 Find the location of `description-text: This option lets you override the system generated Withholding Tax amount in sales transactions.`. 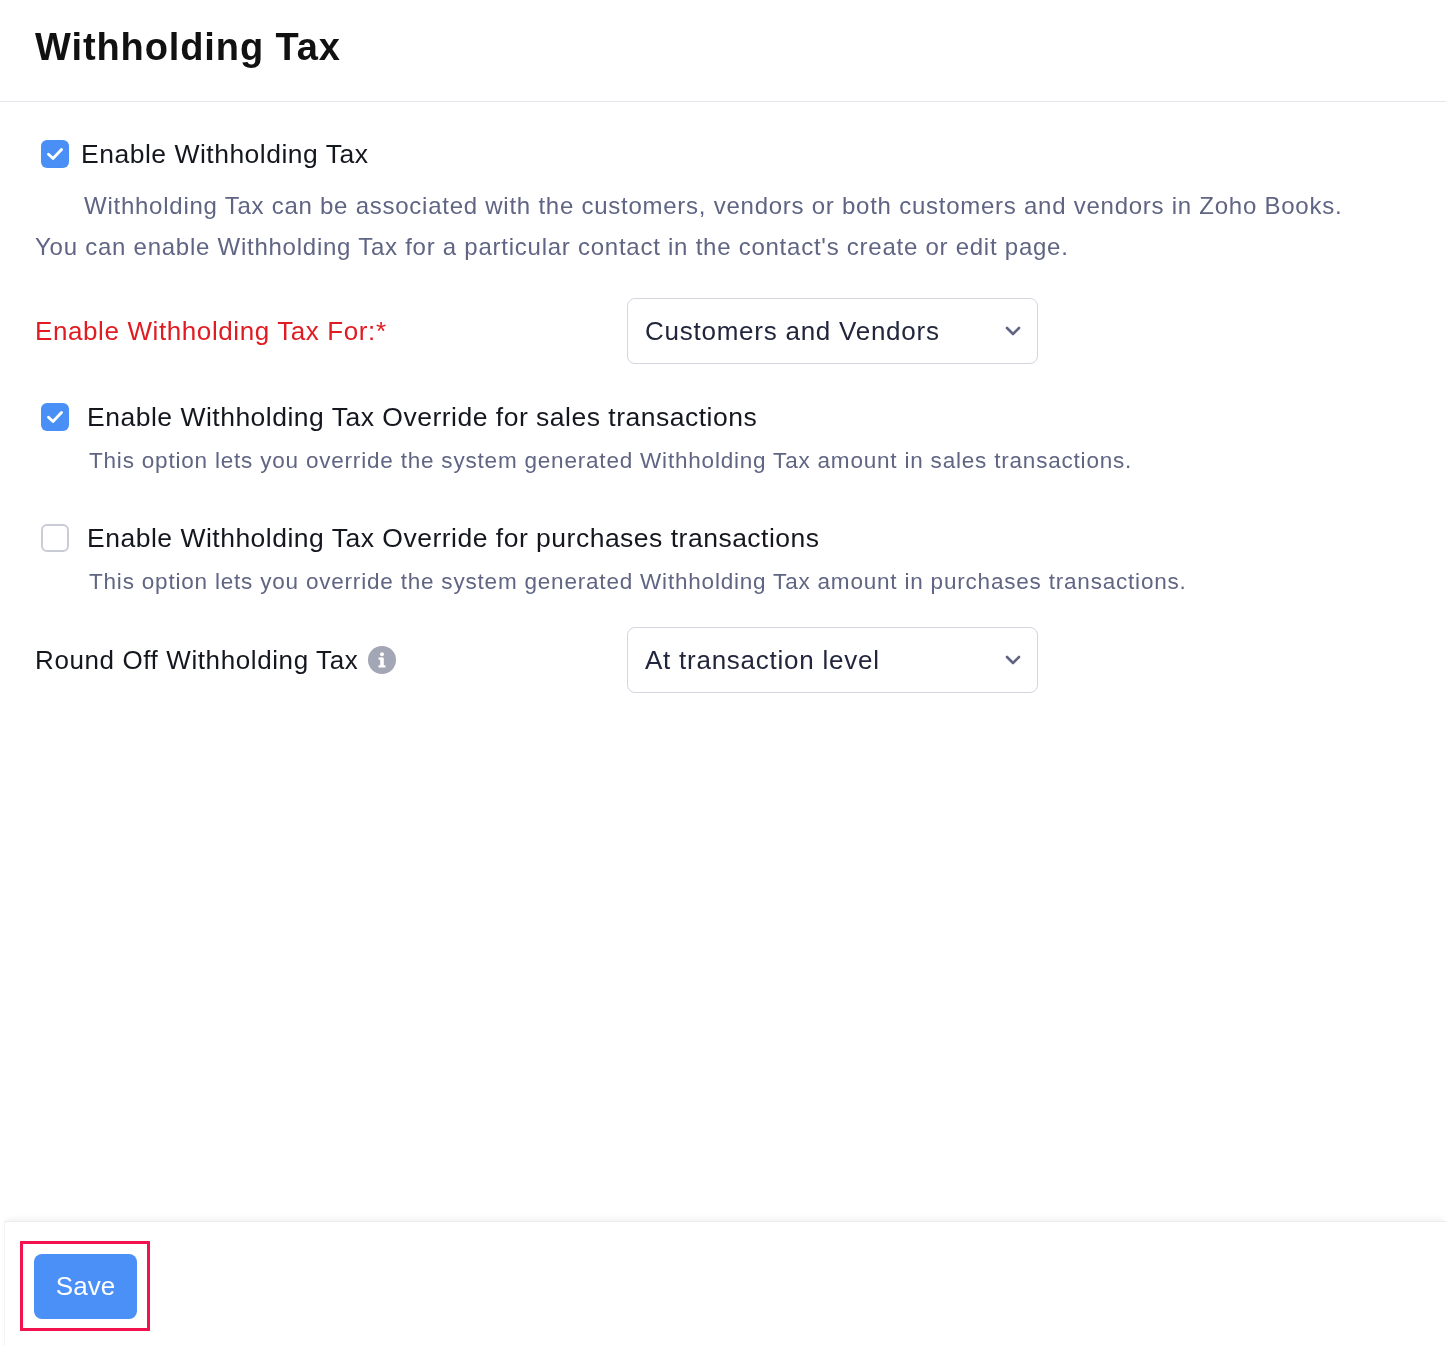

description-text: This option lets you override the system generated Withholding Tax amount in sales transactions. is located at coordinates (611, 461).